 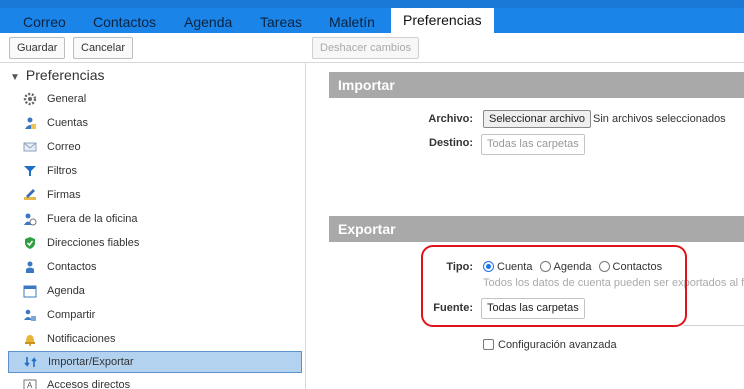 What do you see at coordinates (155, 267) in the screenshot?
I see `sidebar-item-contactos: Contactos` at bounding box center [155, 267].